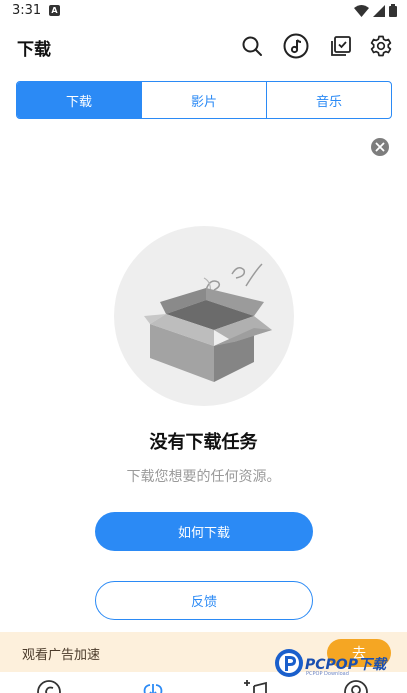 The image size is (407, 693). I want to click on edit-check-icon, so click(341, 46).